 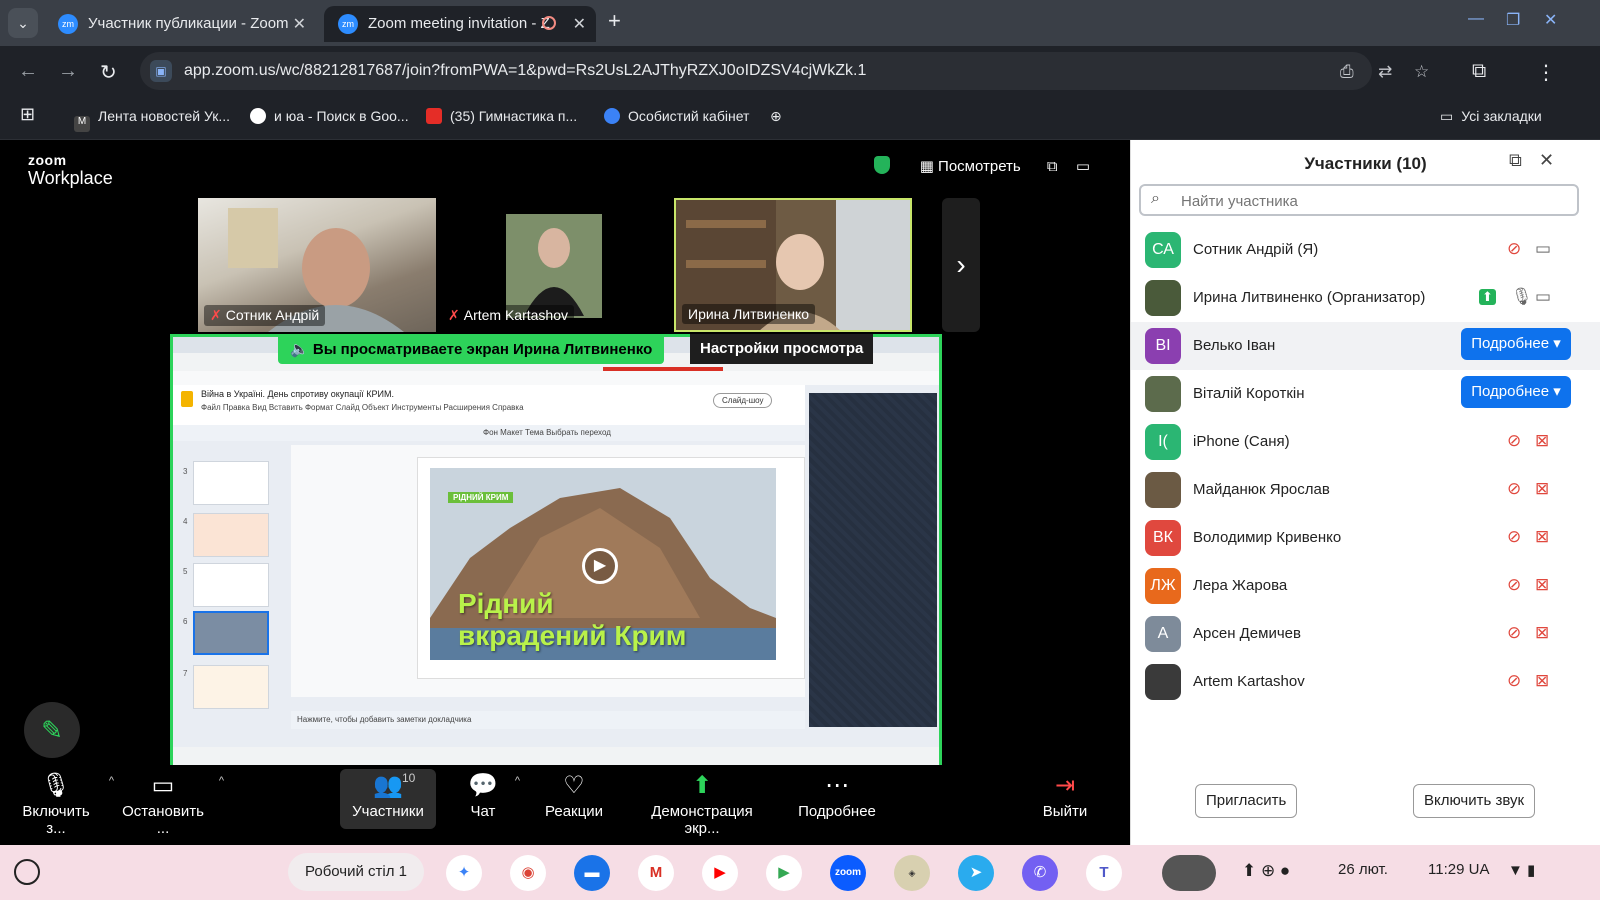 I want to click on menu-kebab-icon: ⋮, so click(x=1546, y=72).